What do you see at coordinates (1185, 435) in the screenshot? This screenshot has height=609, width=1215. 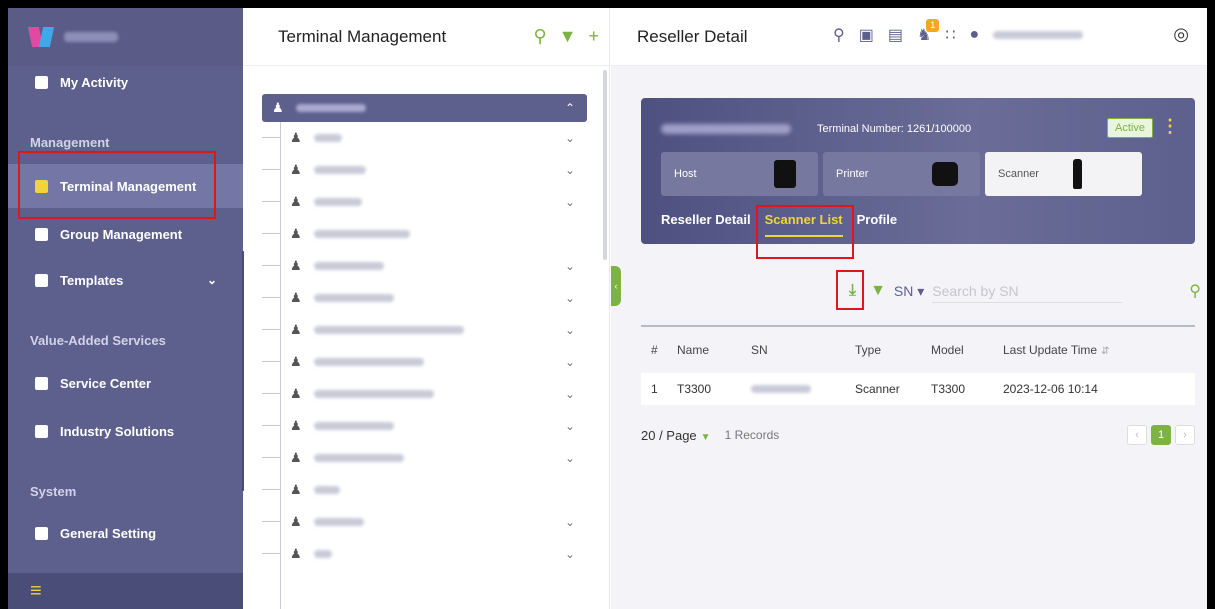 I see `next-page-icon: ›` at bounding box center [1185, 435].